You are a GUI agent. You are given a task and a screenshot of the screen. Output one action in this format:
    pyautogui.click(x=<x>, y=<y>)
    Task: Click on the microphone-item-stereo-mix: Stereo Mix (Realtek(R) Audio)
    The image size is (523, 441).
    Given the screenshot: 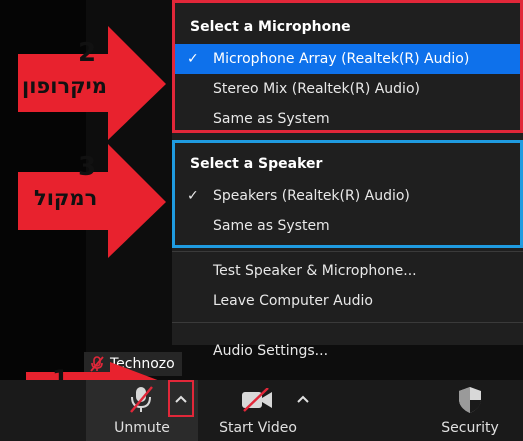 What is the action you would take?
    pyautogui.click(x=347, y=89)
    